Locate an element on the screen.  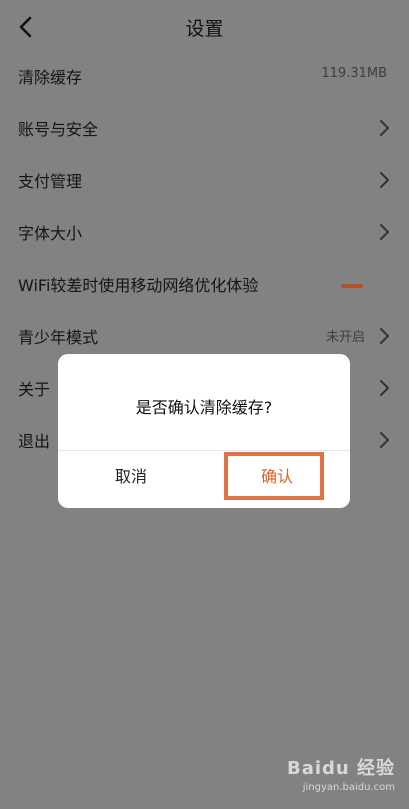
page-title: 设置 is located at coordinates (204, 29).